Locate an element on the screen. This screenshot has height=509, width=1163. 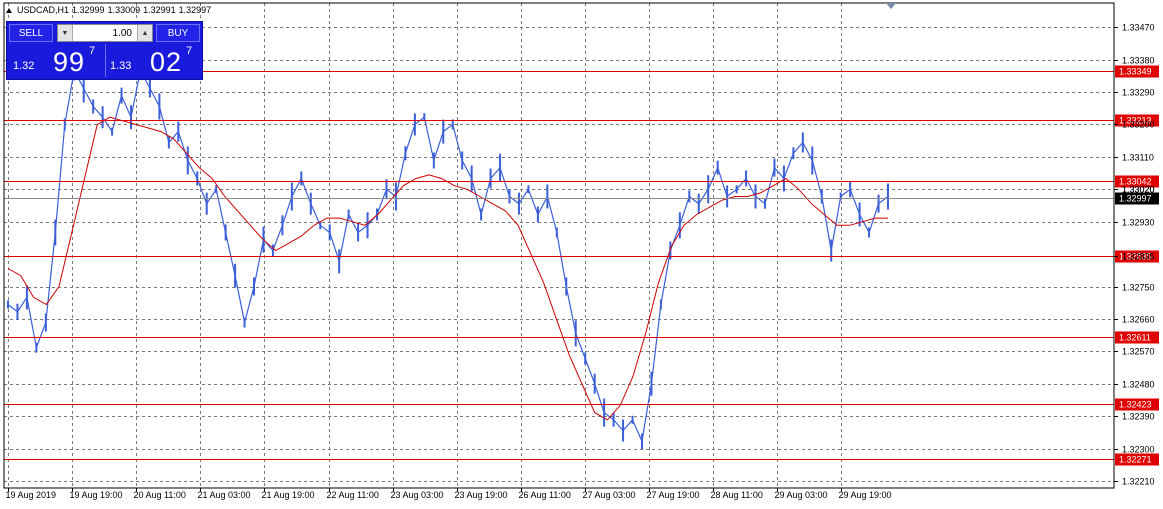
sell-price-prefix: 1.32 is located at coordinates (24, 66).